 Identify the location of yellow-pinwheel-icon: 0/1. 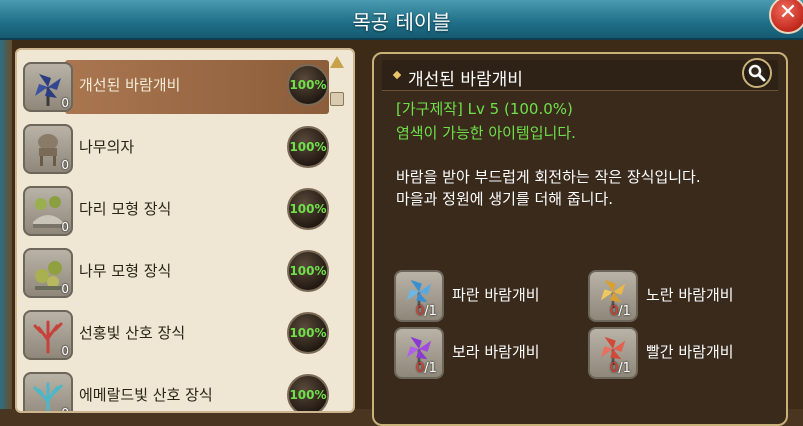
(613, 296).